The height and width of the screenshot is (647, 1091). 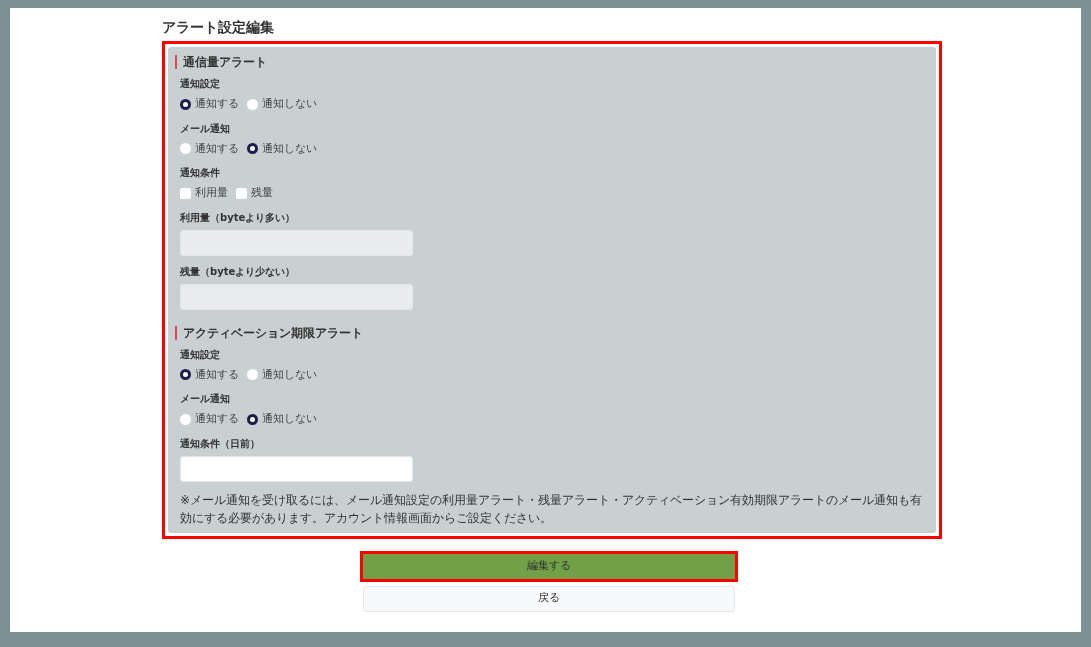 I want to click on page-title: アラート設定編集, so click(x=218, y=27).